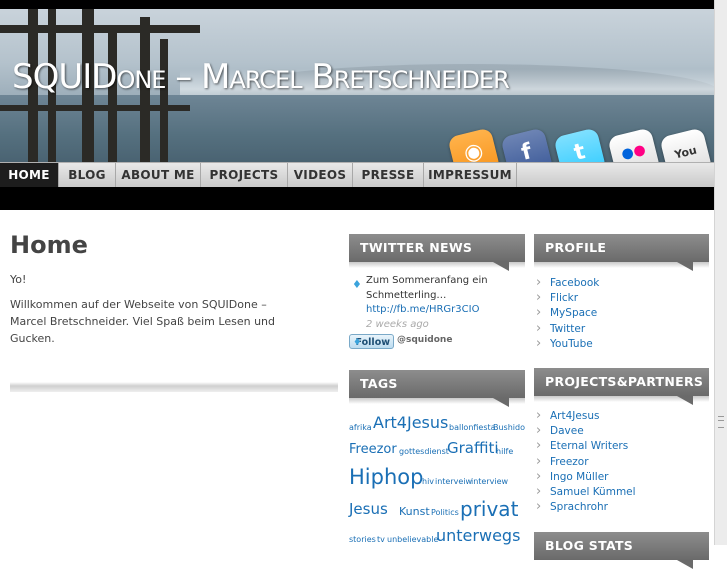  I want to click on partner-link: Freezor, so click(621, 462).